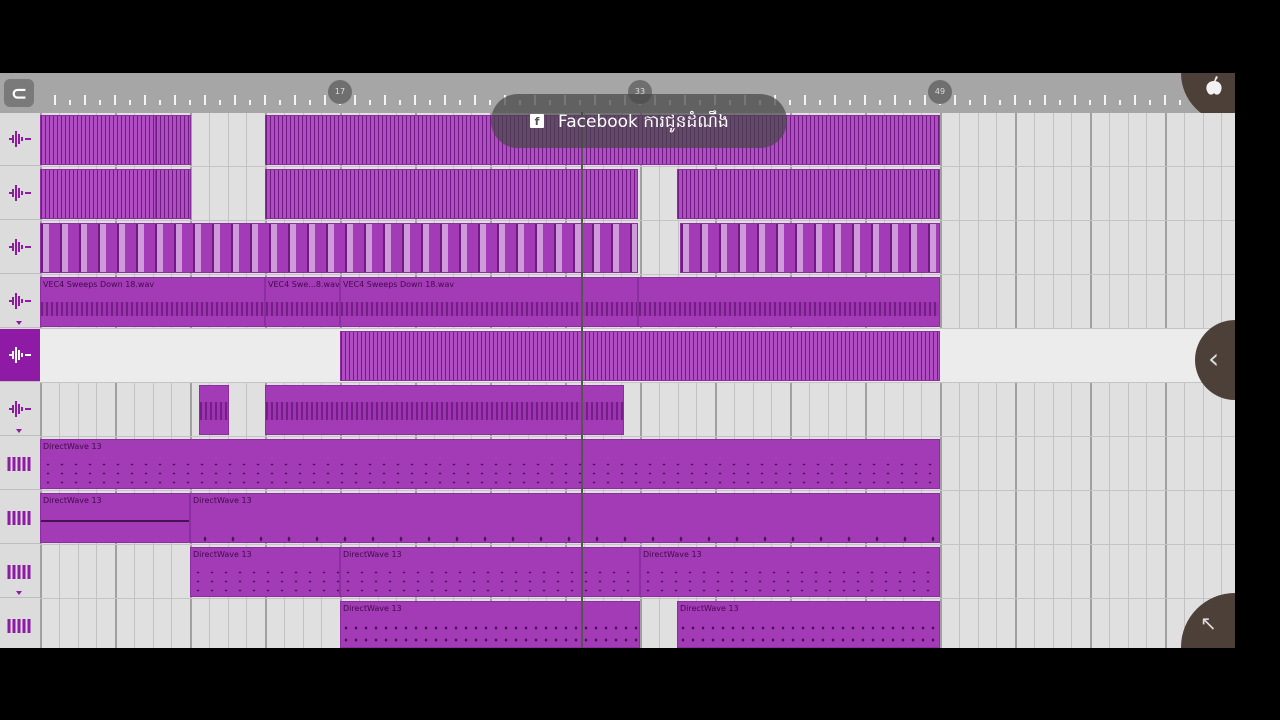  What do you see at coordinates (302, 302) in the screenshot?
I see `audio-clip: VEC4 Swe...8.wav` at bounding box center [302, 302].